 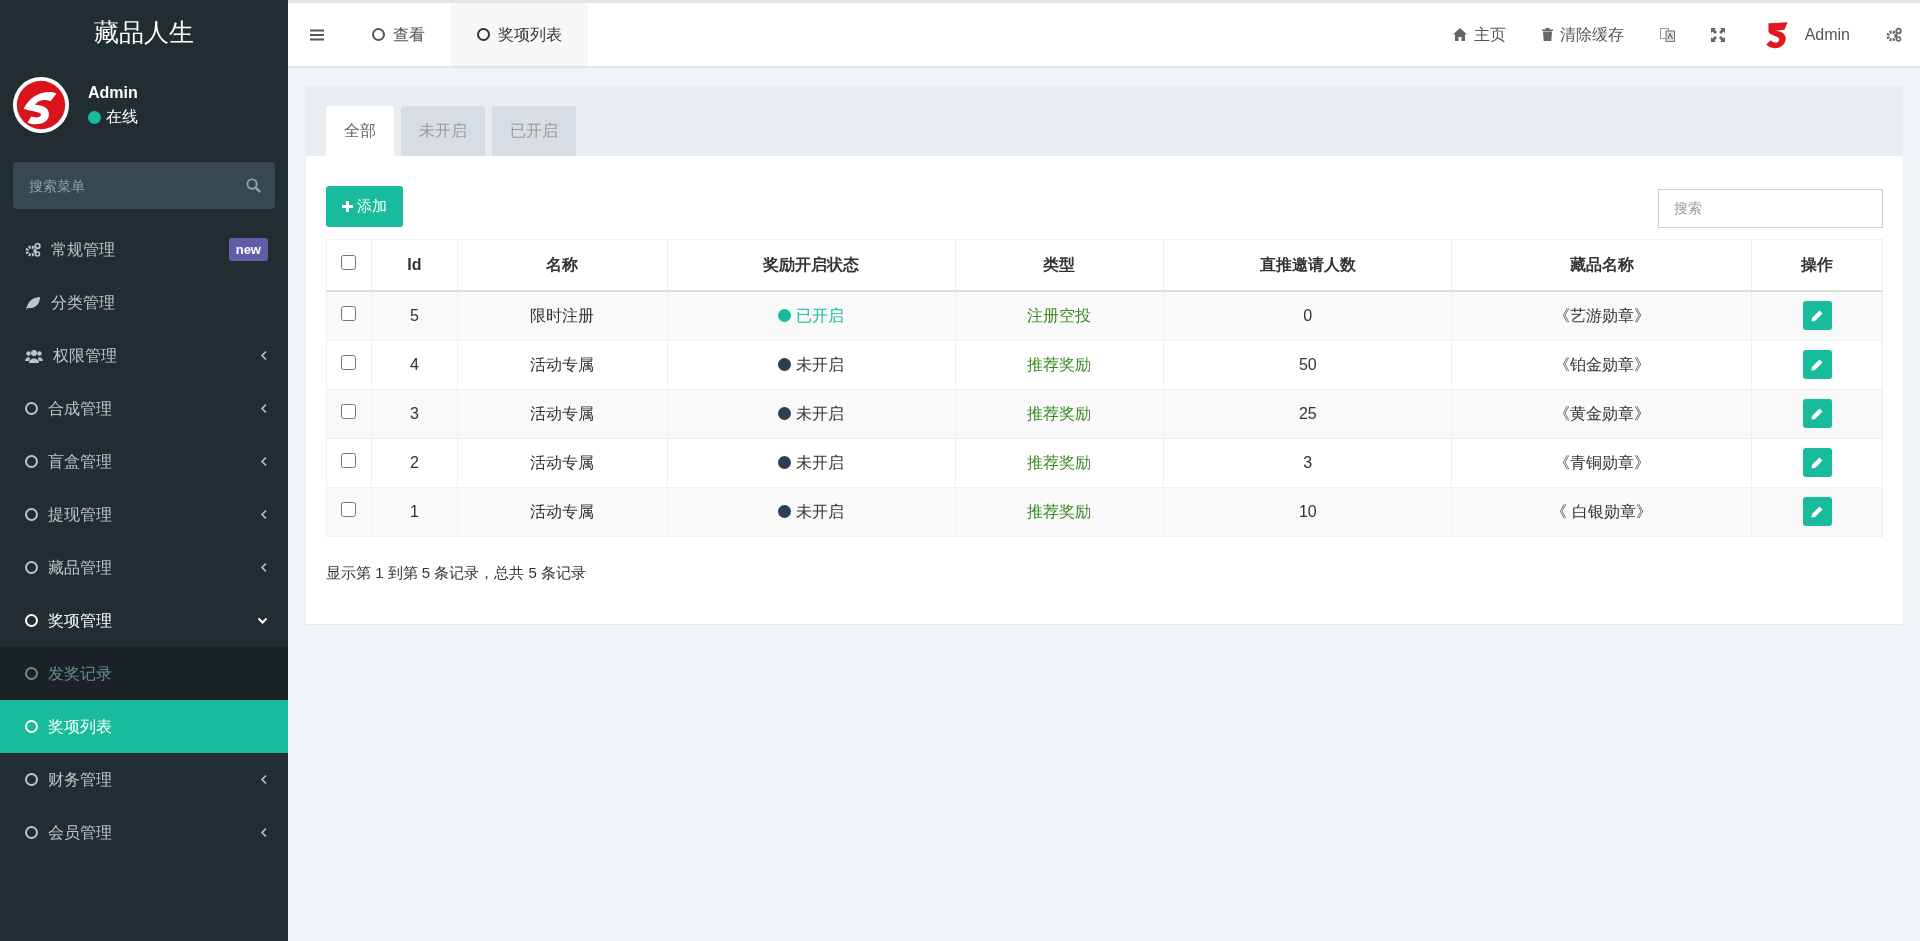 I want to click on avatar-logo, so click(x=41, y=105).